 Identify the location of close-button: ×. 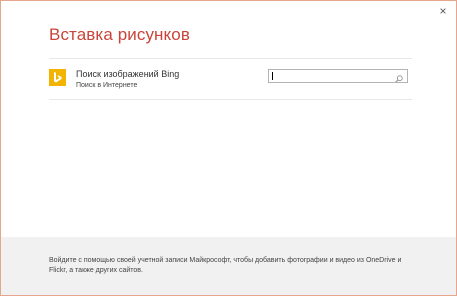
(443, 11).